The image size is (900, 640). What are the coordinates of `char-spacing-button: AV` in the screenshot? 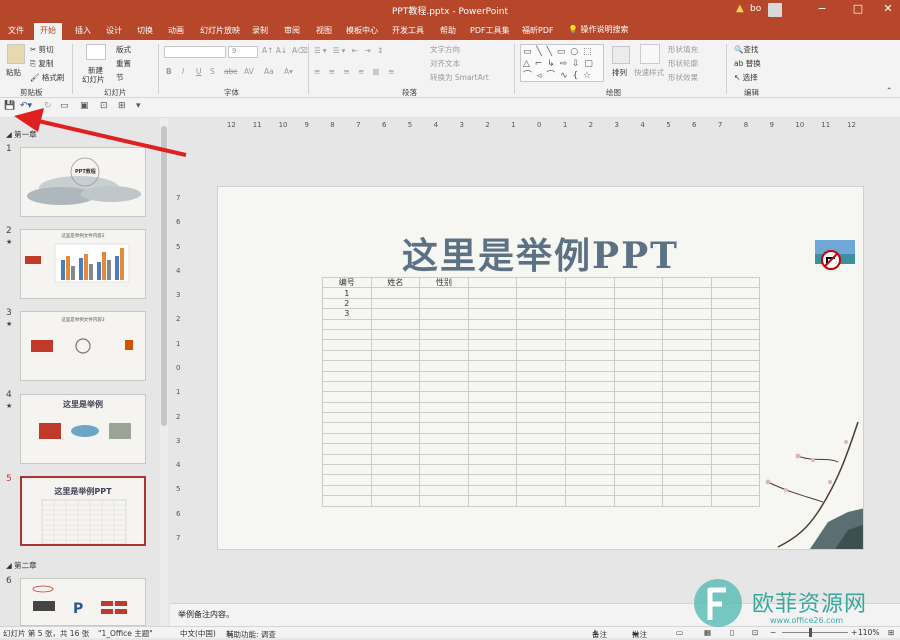 It's located at (249, 71).